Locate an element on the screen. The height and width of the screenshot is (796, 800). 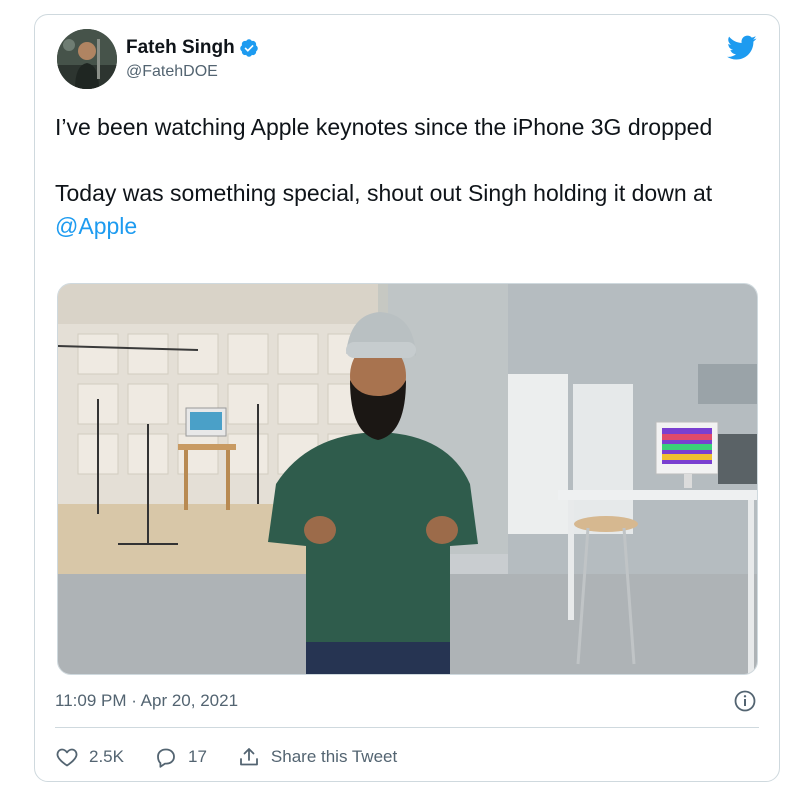
reply-icon is located at coordinates (166, 758).